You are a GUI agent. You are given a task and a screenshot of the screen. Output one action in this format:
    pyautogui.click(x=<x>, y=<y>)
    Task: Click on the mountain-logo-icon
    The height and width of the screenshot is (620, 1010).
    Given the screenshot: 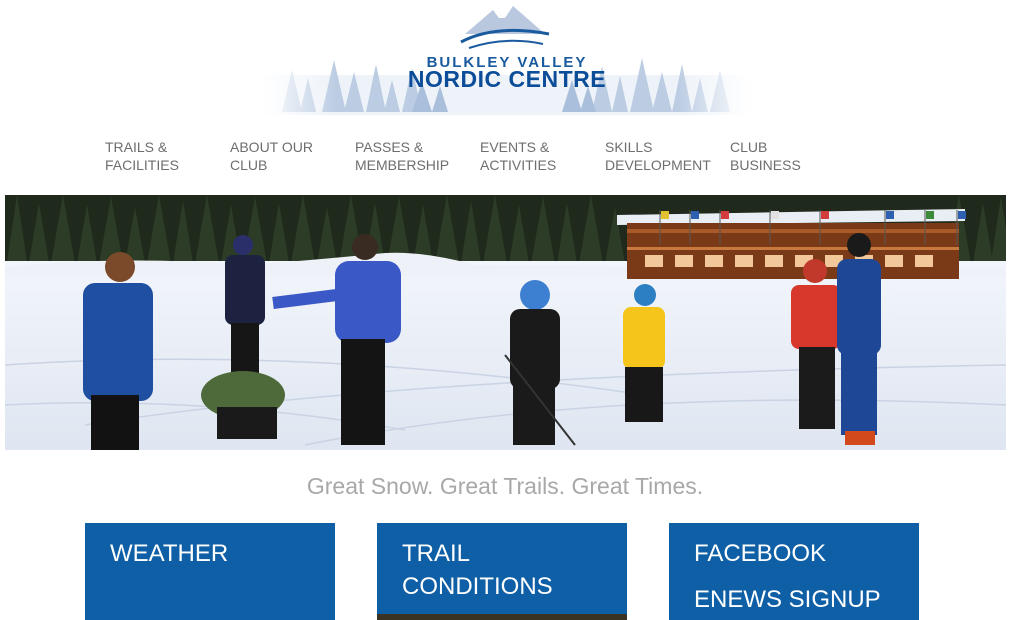 What is the action you would take?
    pyautogui.click(x=505, y=27)
    